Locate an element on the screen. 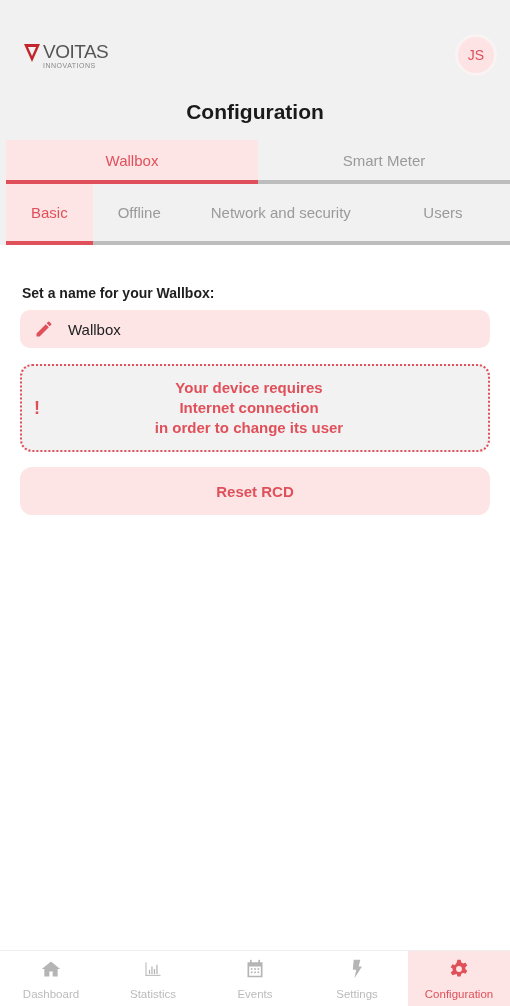 The image size is (510, 1006). home-icon is located at coordinates (51, 969).